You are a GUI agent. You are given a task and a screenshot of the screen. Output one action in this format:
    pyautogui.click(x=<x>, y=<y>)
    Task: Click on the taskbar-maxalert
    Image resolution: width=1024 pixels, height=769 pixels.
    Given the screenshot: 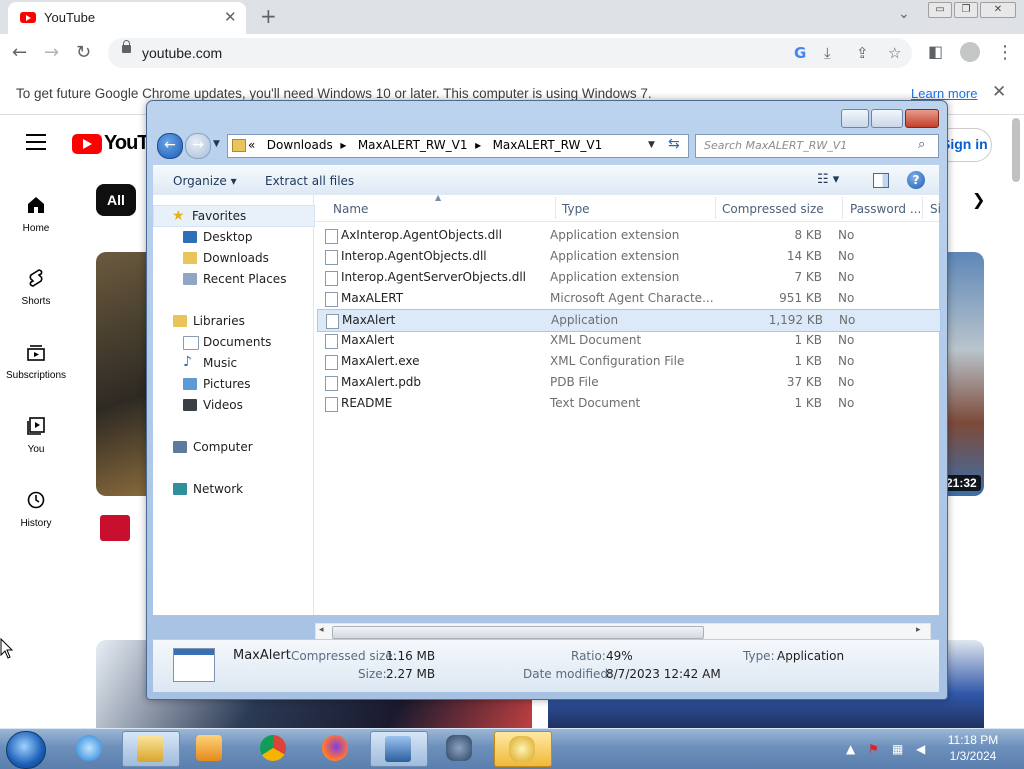 What is the action you would take?
    pyautogui.click(x=523, y=749)
    